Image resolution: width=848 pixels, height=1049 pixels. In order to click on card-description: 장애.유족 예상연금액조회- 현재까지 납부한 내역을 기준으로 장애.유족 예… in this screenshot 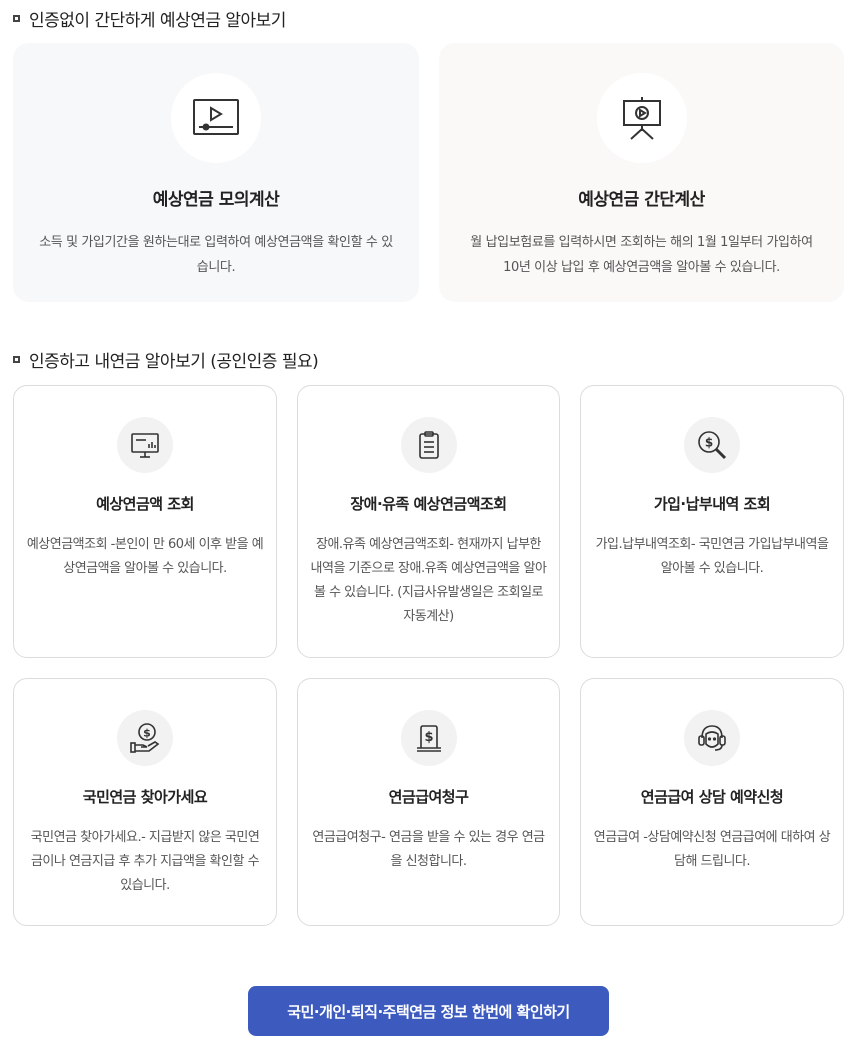, I will do `click(428, 580)`.